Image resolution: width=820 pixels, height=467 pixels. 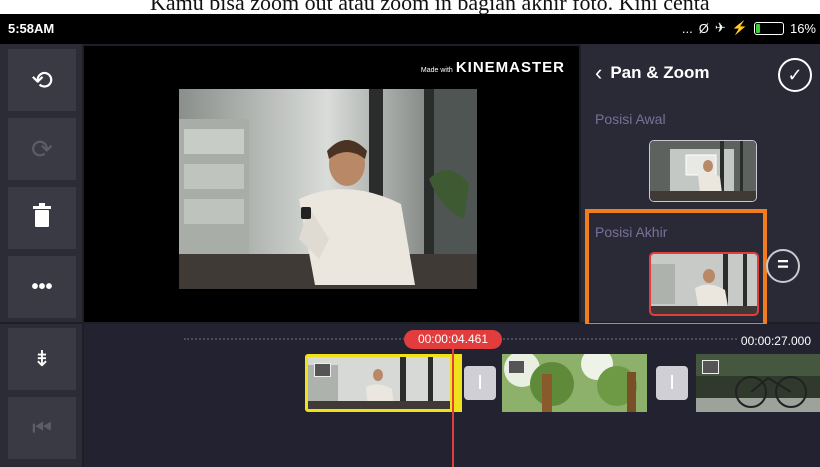 What do you see at coordinates (768, 28) in the screenshot?
I see `battery-icon` at bounding box center [768, 28].